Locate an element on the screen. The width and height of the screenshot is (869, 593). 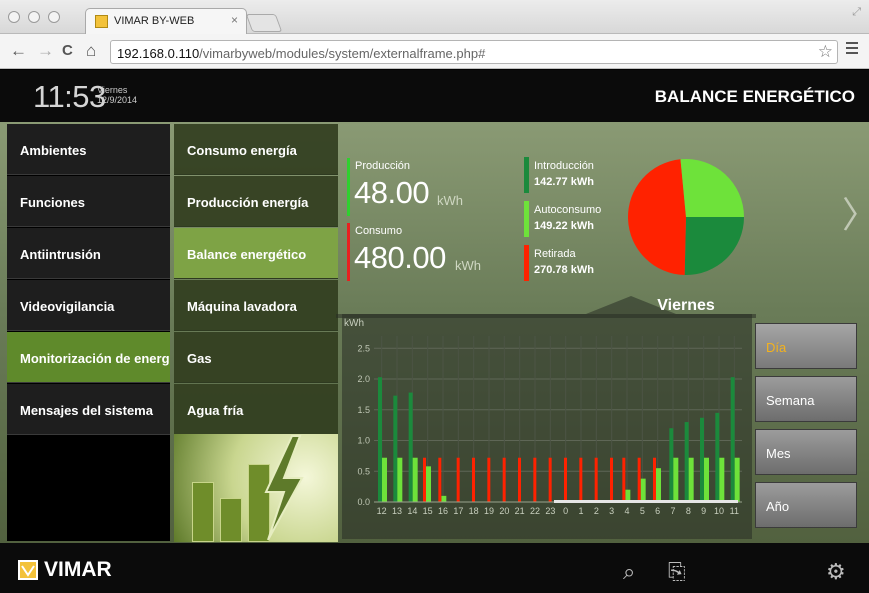
consumo-unit: kWh is located at coordinates (468, 265).